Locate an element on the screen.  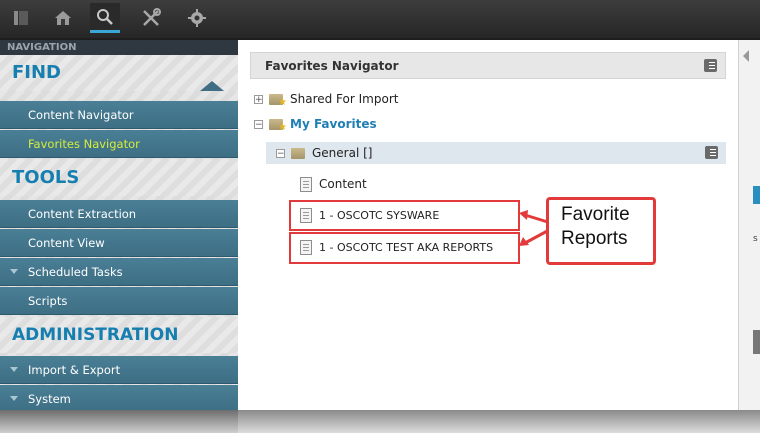
annotation-line-2: Reports is located at coordinates (594, 238).